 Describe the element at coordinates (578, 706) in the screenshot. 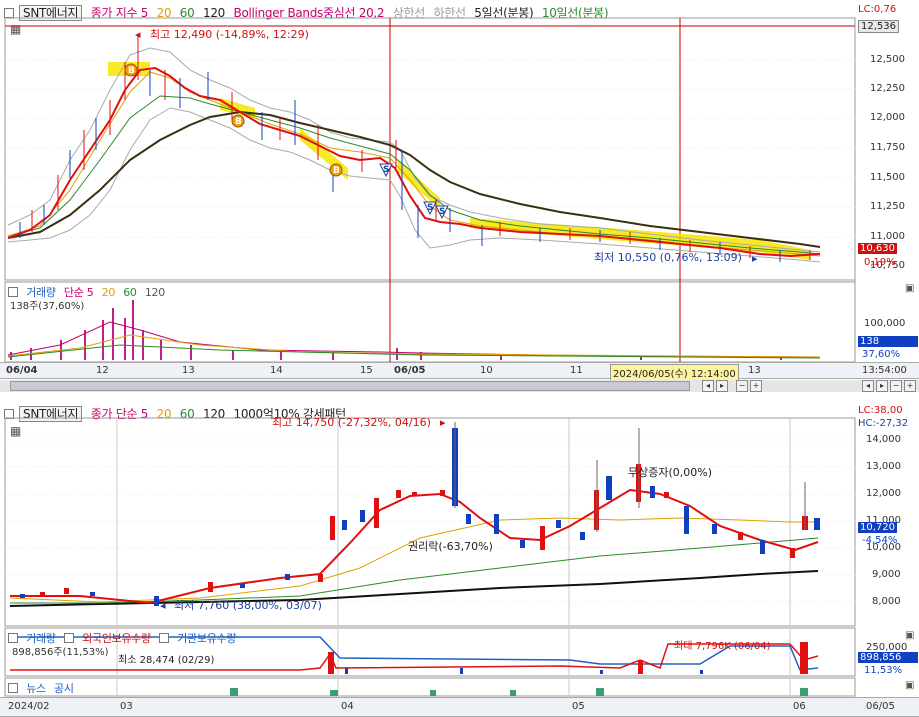

I see `date-tick: 05` at that location.